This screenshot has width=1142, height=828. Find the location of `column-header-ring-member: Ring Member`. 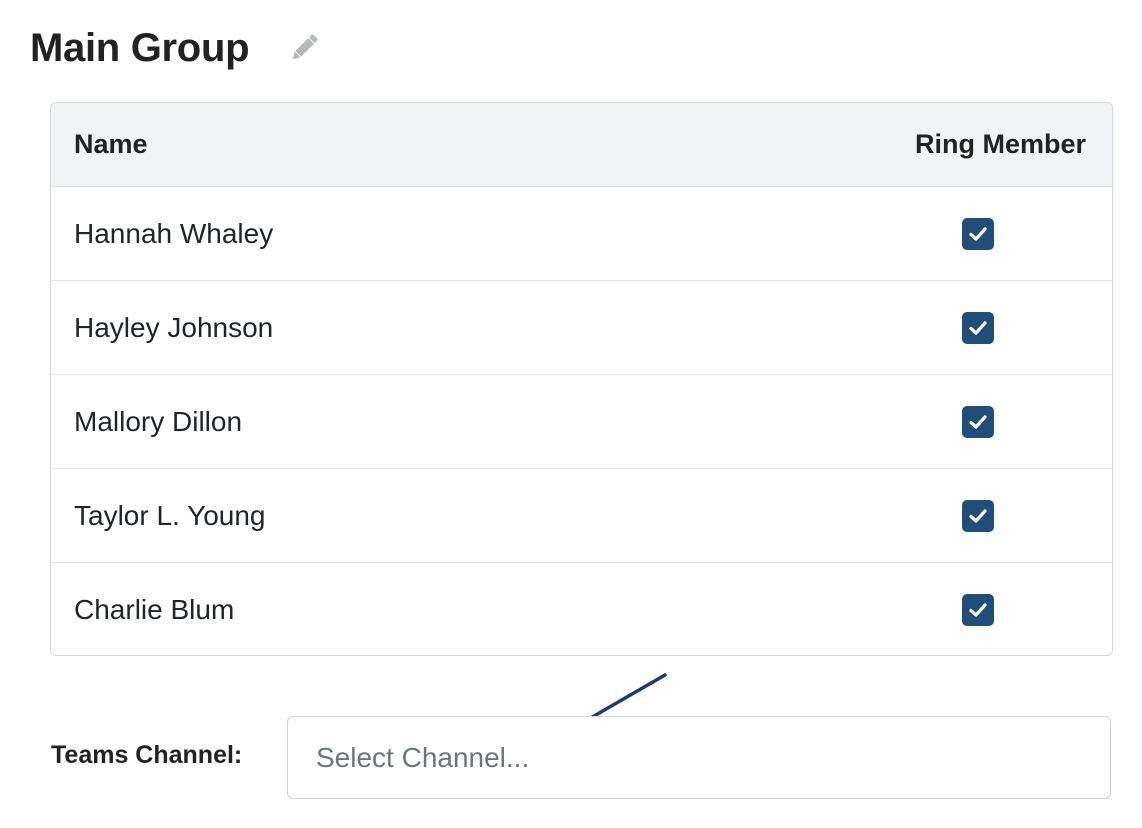

column-header-ring-member: Ring Member is located at coordinates (1000, 144).